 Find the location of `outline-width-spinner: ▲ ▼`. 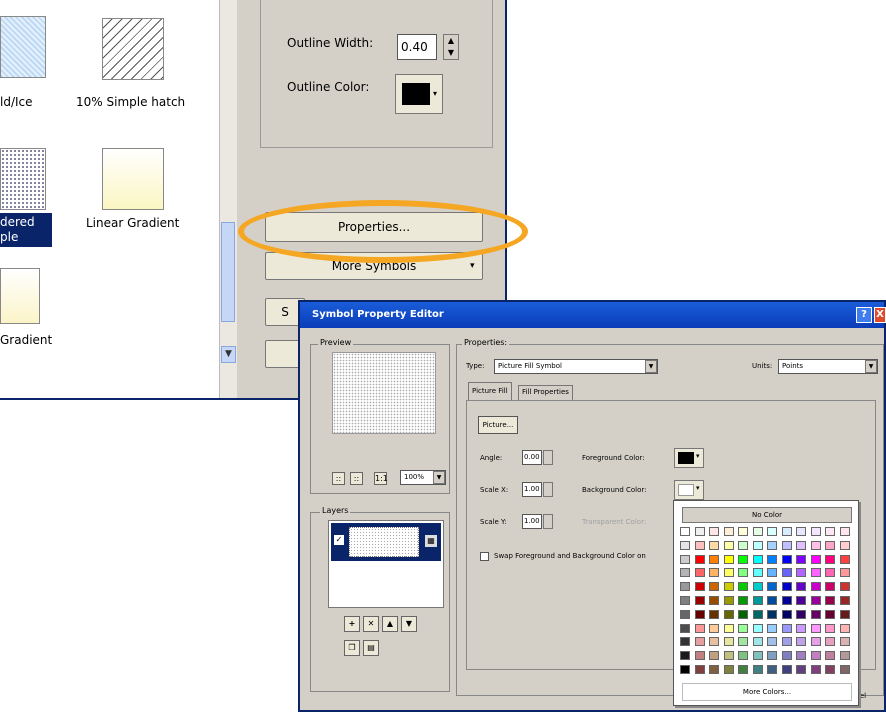

outline-width-spinner: ▲ ▼ is located at coordinates (451, 47).